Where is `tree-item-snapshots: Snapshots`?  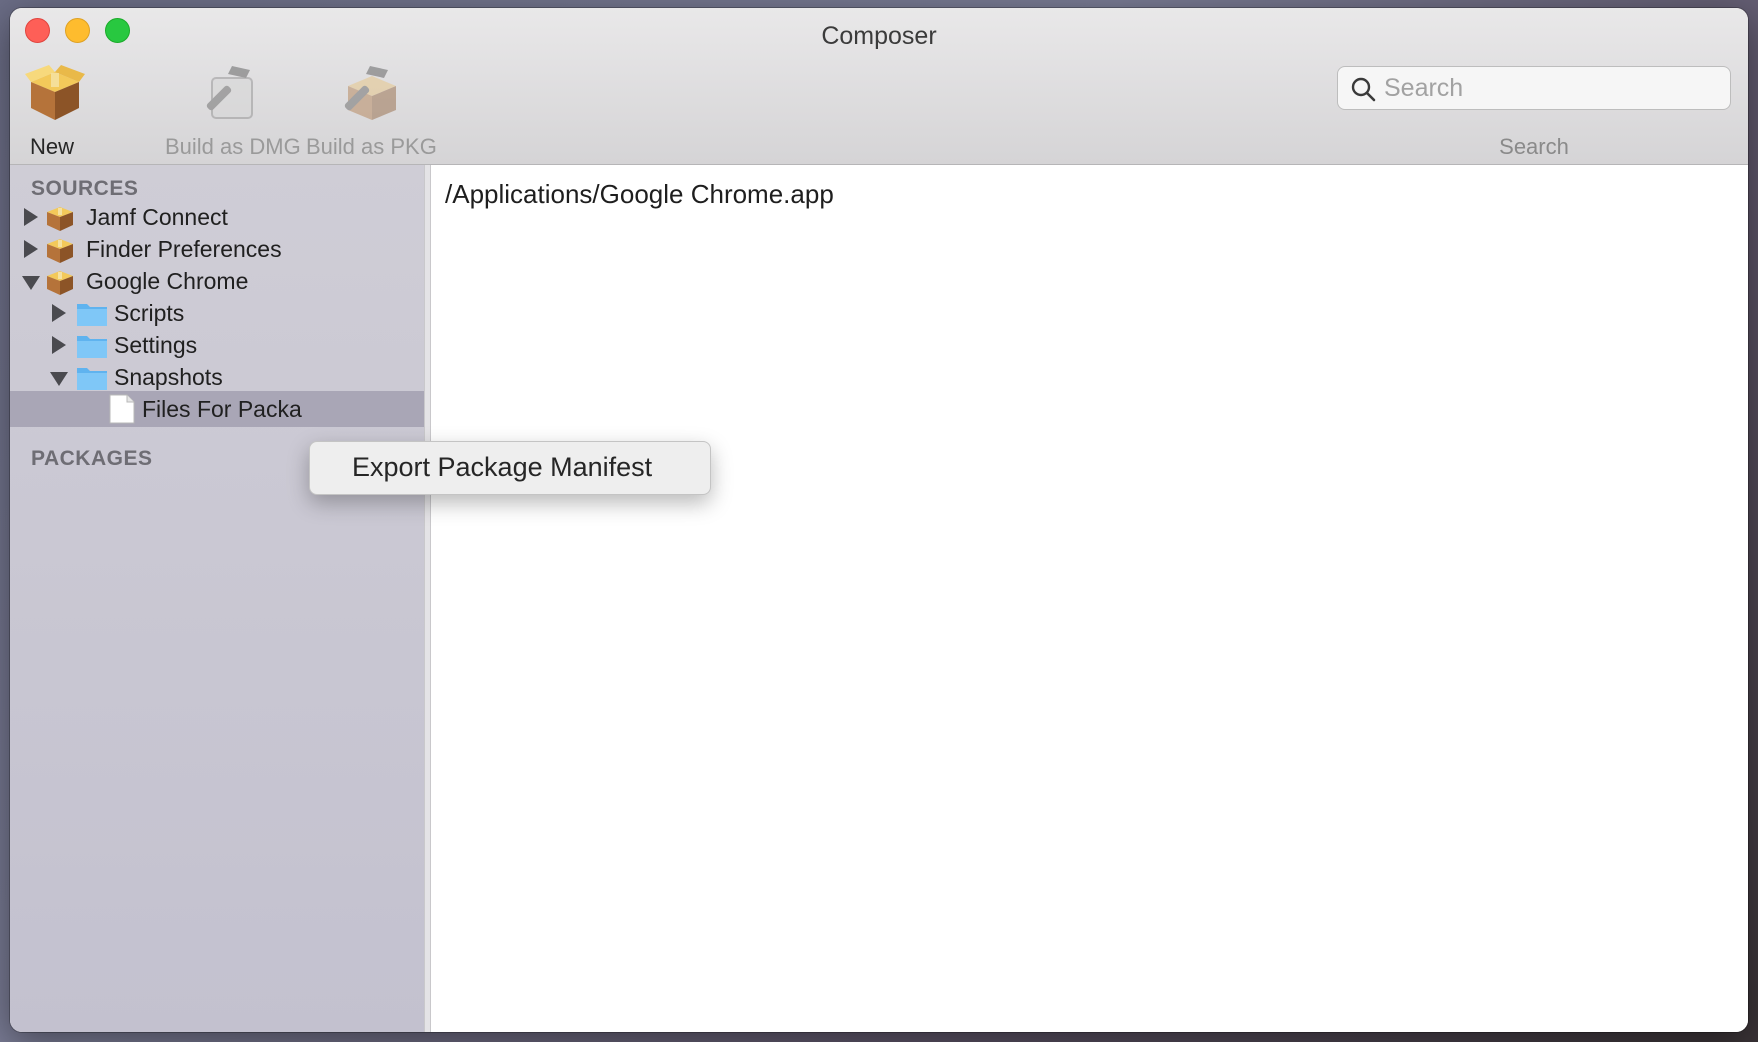 tree-item-snapshots: Snapshots is located at coordinates (217, 377).